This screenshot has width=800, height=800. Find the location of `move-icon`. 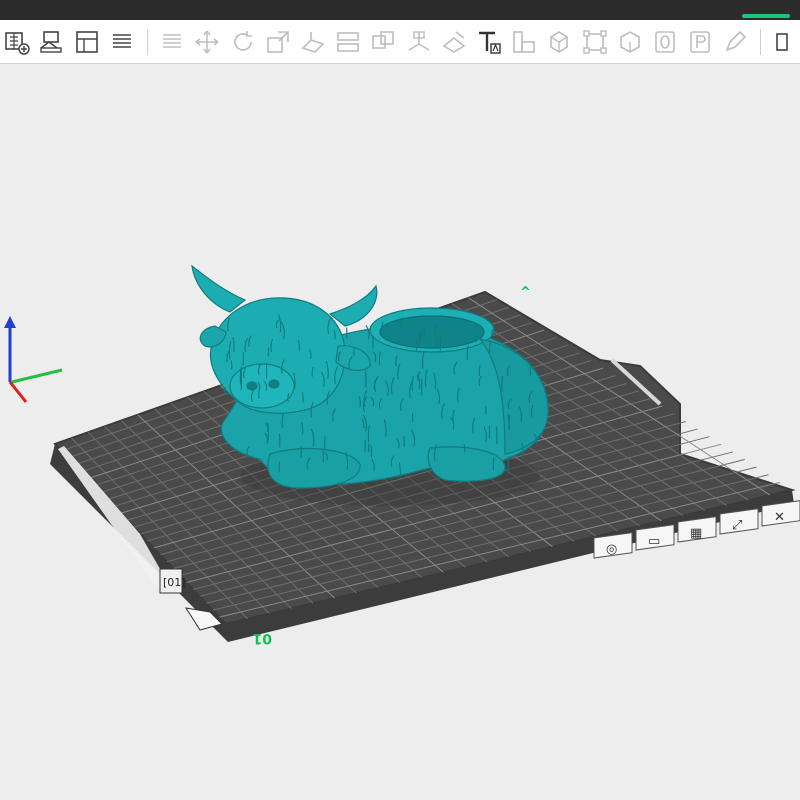

move-icon is located at coordinates (207, 41).